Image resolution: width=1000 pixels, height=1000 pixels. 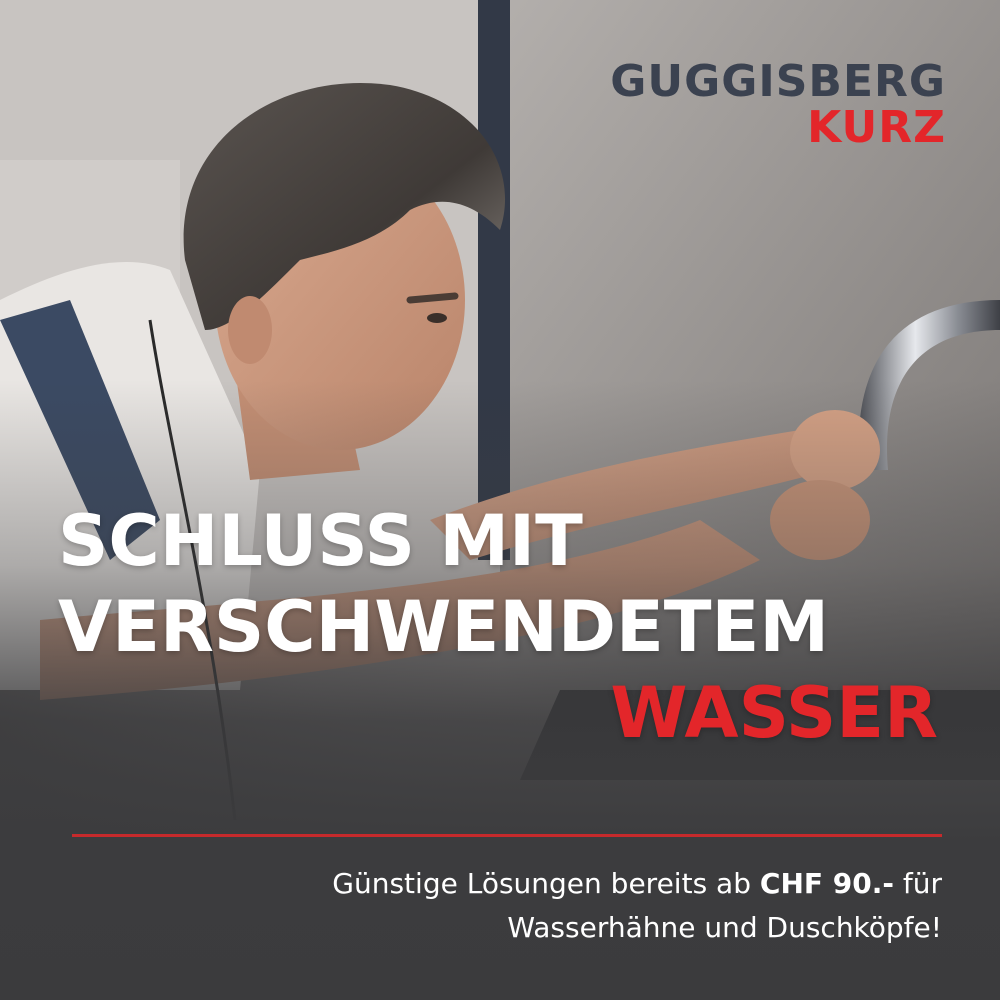 I want to click on offer-for: für, so click(x=917, y=883).